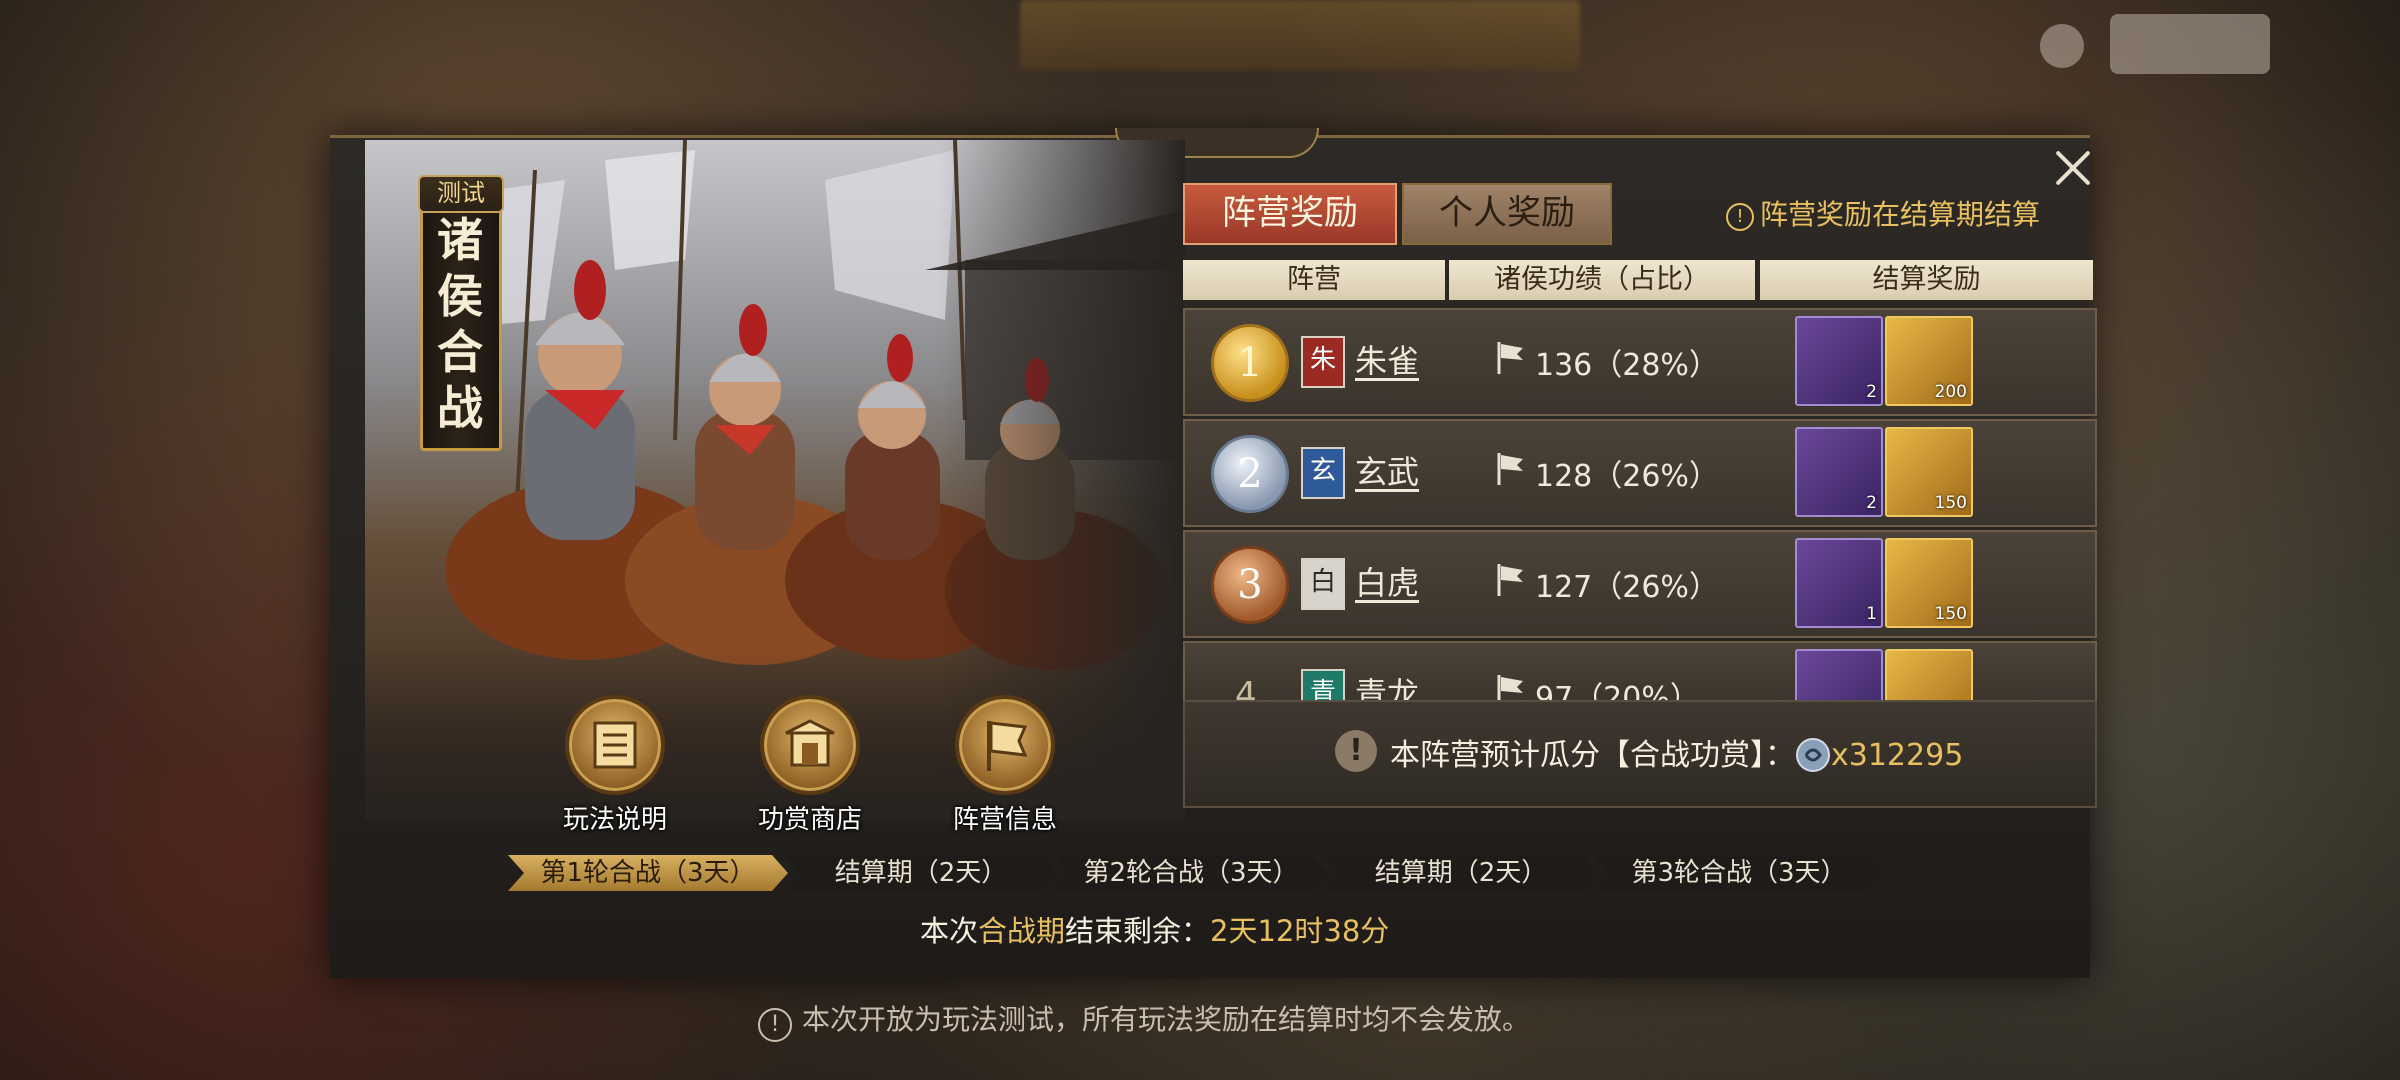  What do you see at coordinates (2073, 168) in the screenshot?
I see `close-icon` at bounding box center [2073, 168].